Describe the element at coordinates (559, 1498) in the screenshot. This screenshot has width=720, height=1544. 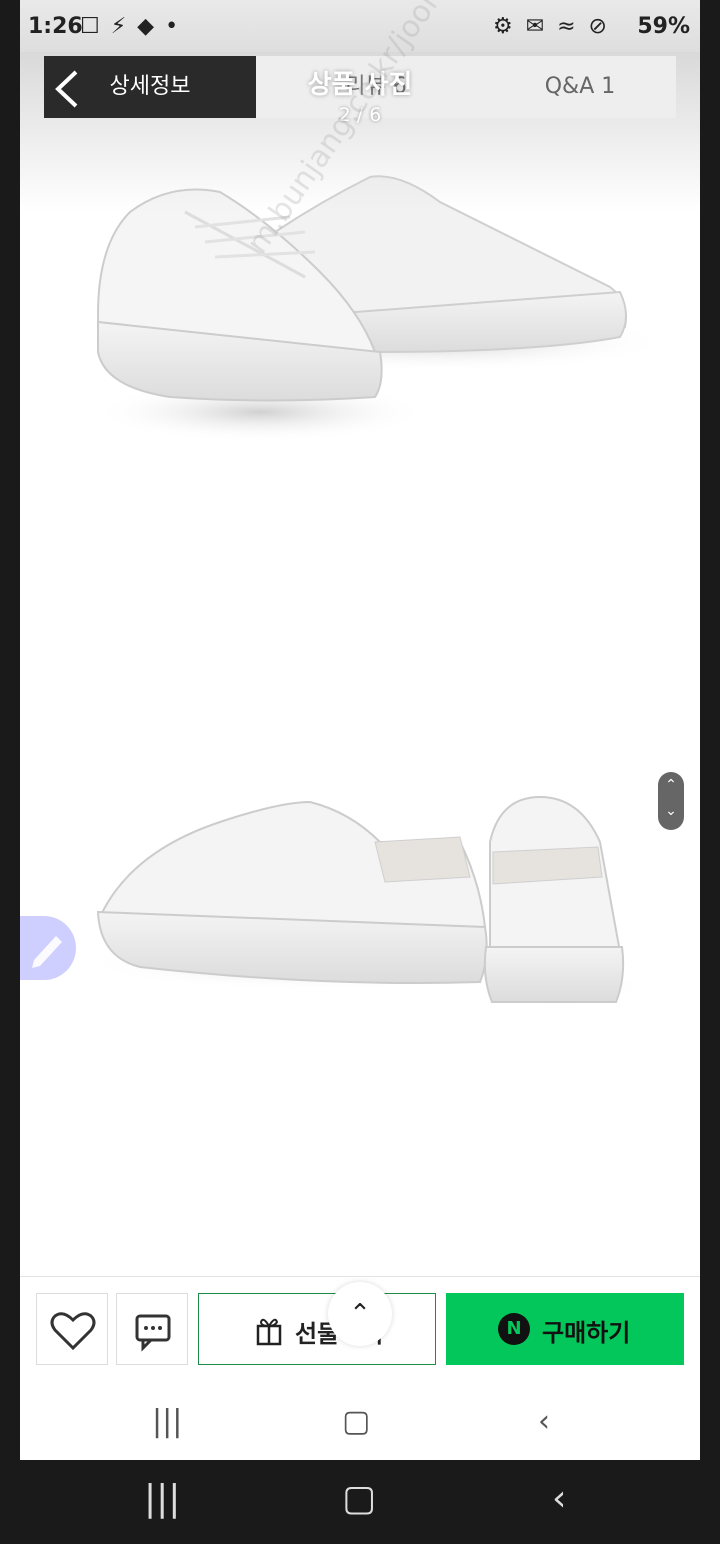
I see `device-back-icon: ‹` at that location.